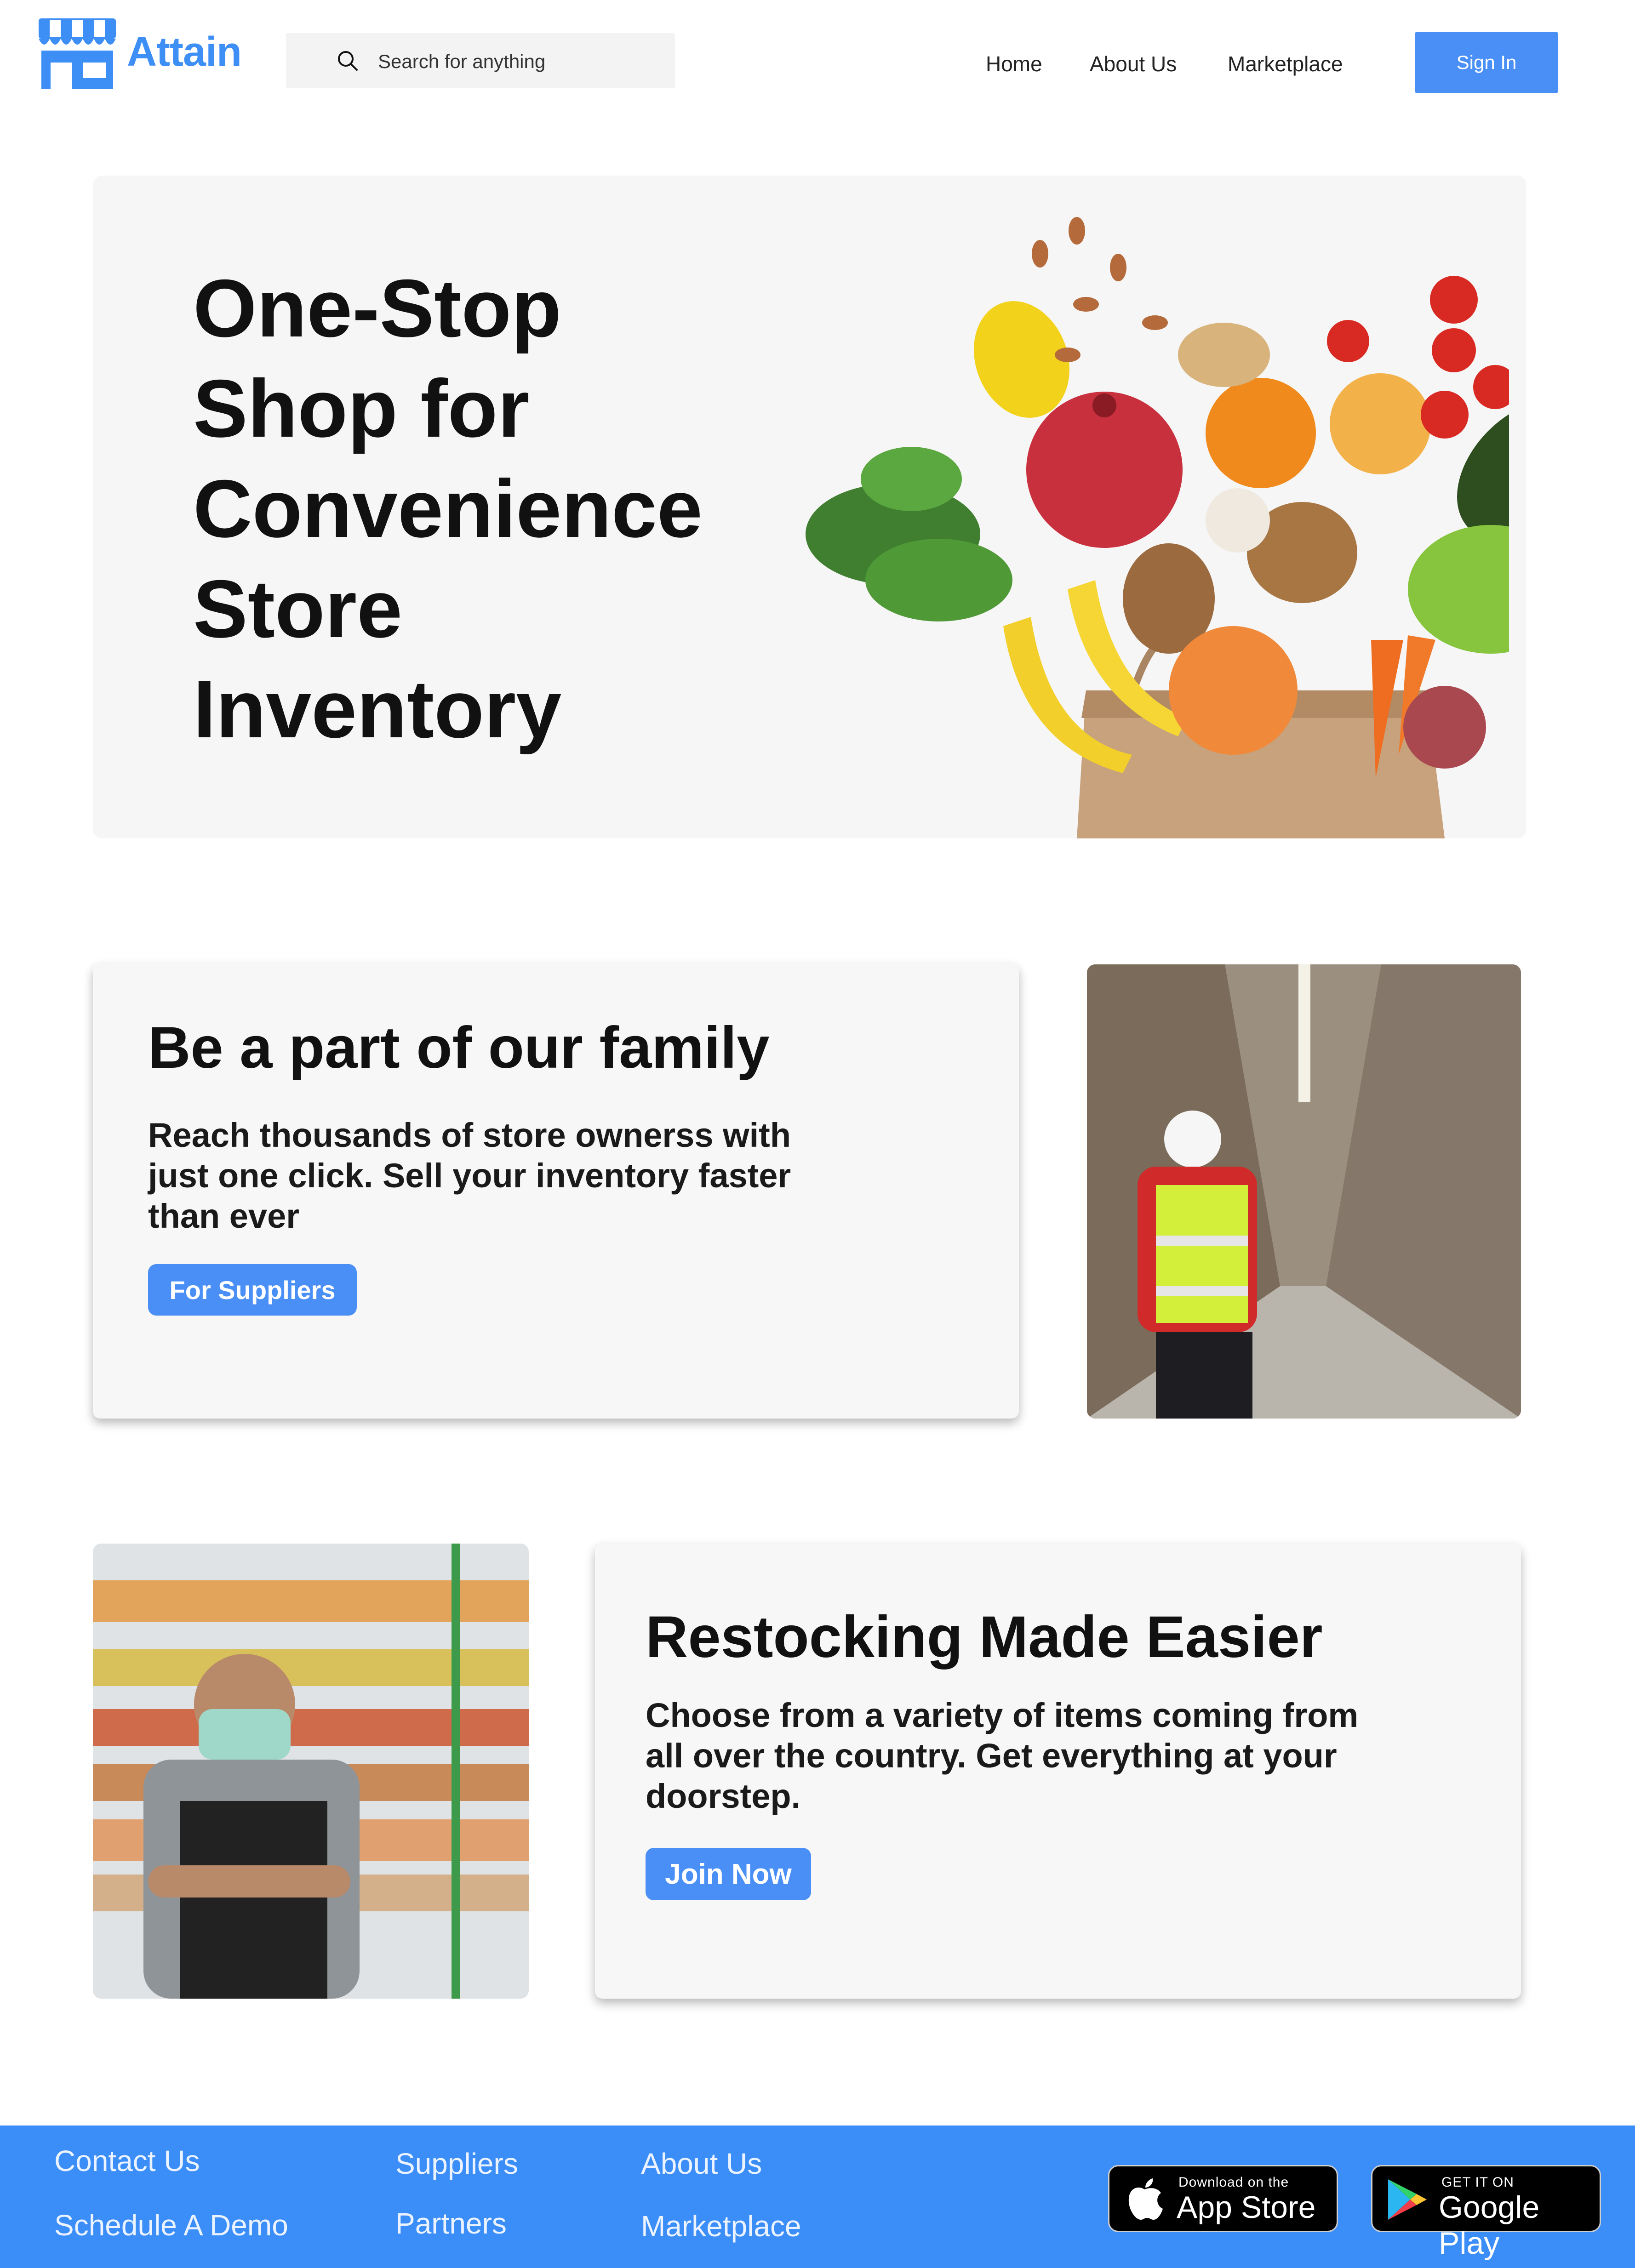 This screenshot has width=1635, height=2268. Describe the element at coordinates (1157, 527) in the screenshot. I see `grocery-bag-image` at that location.